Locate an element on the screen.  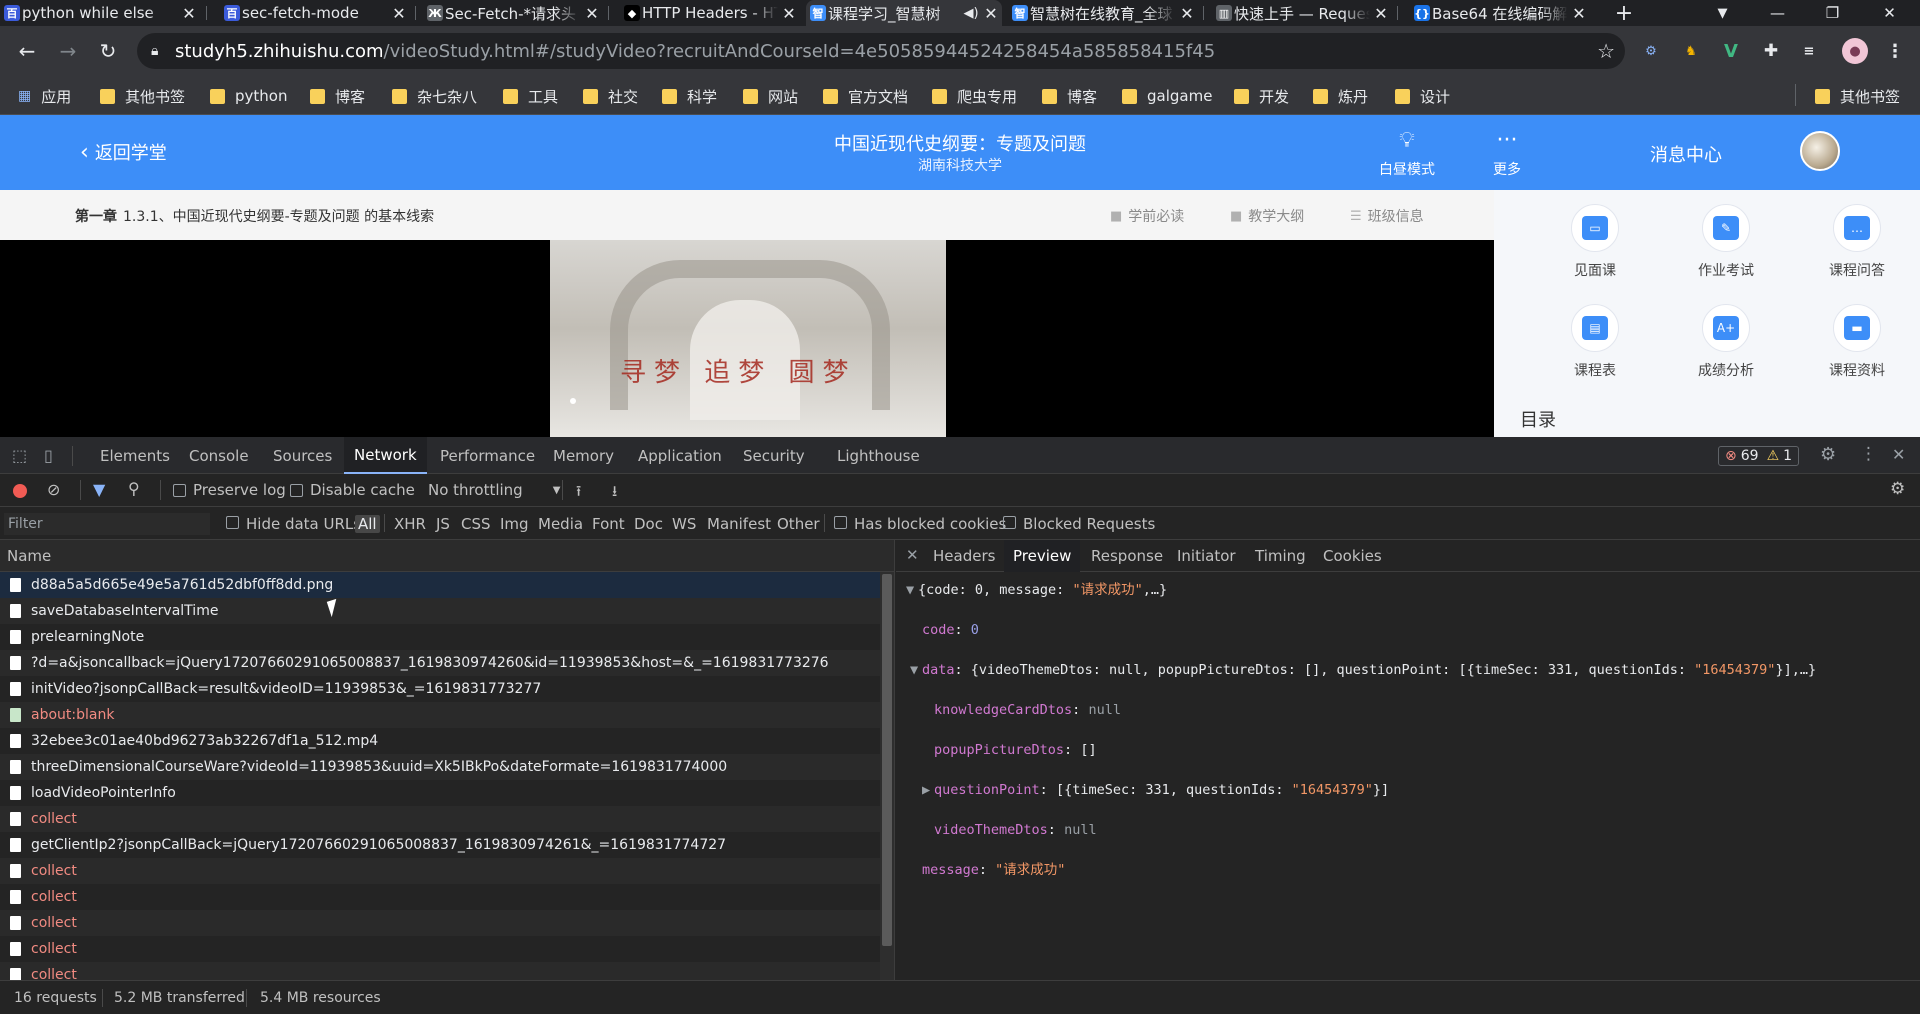
has-blocked-cookies-checkbox: Has blocked cookies is located at coordinates (920, 524).